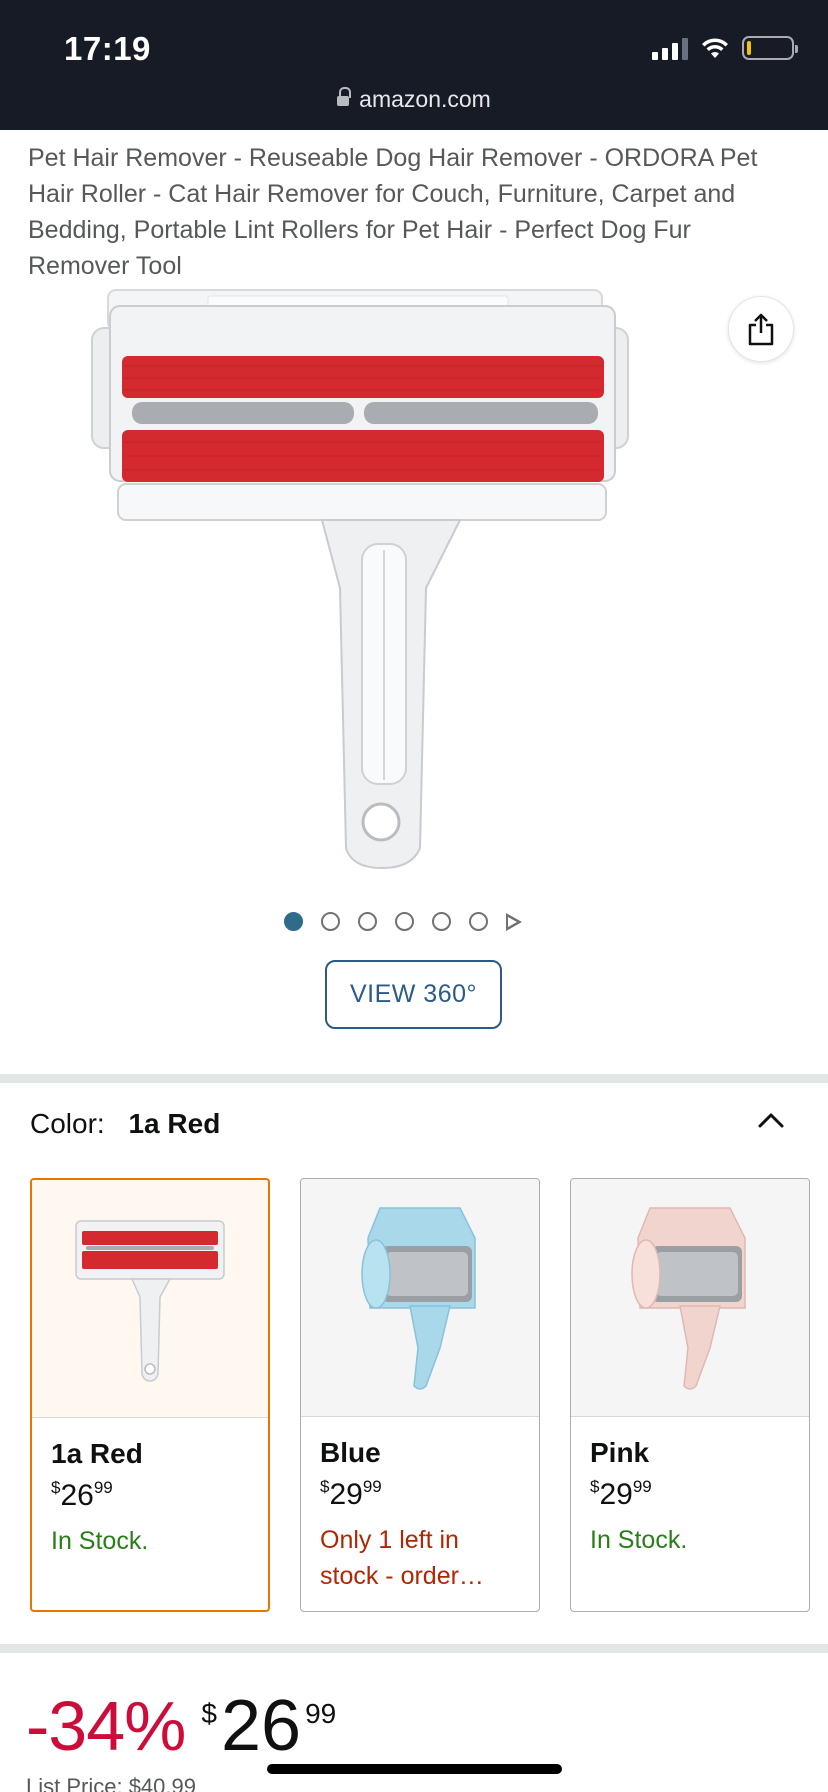 This screenshot has height=1792, width=828. I want to click on carousel-dots, so click(403, 921).